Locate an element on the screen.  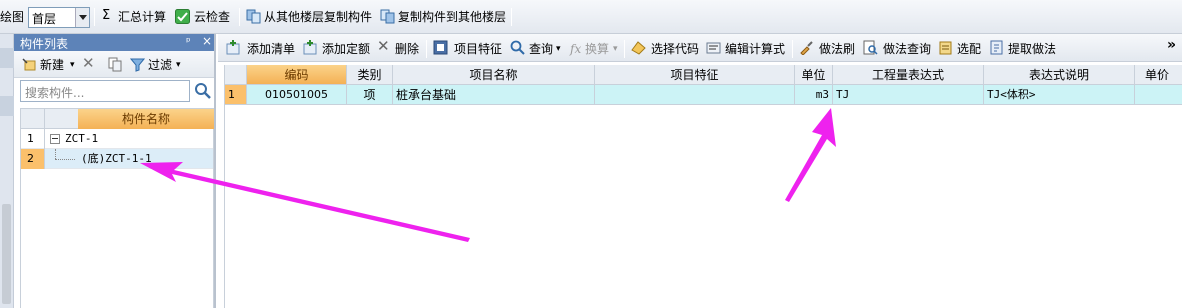
summary-calc-button: 汇总计算 is located at coordinates (142, 17).